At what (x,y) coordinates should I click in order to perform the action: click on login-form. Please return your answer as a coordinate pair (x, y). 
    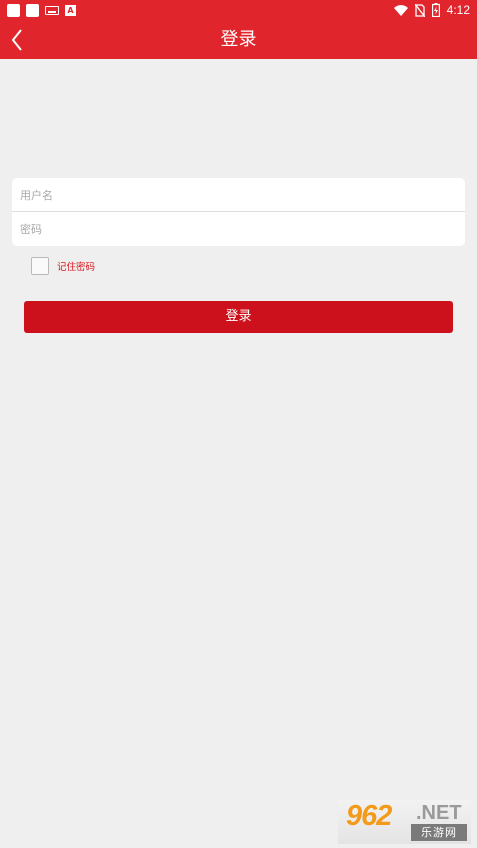
    Looking at the image, I should click on (238, 212).